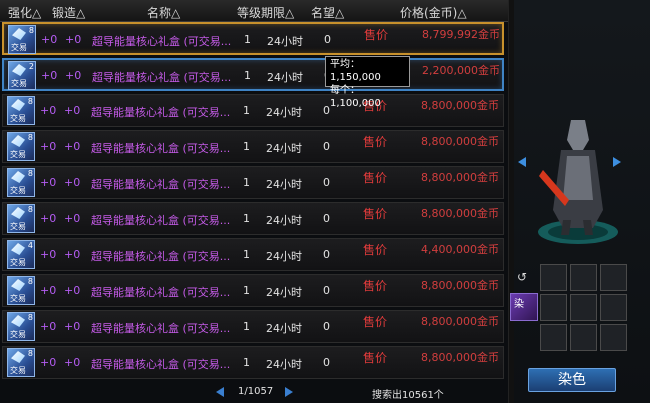 The height and width of the screenshot is (403, 650). What do you see at coordinates (21, 254) in the screenshot?
I see `item-icon: 4 交易` at bounding box center [21, 254].